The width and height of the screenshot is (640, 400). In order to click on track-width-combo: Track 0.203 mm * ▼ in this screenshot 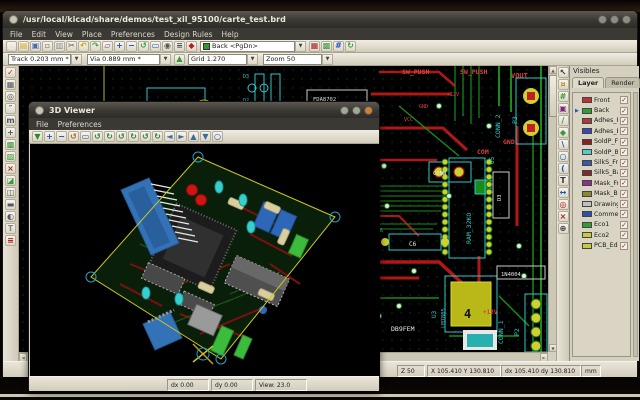, I will do `click(45, 59)`.